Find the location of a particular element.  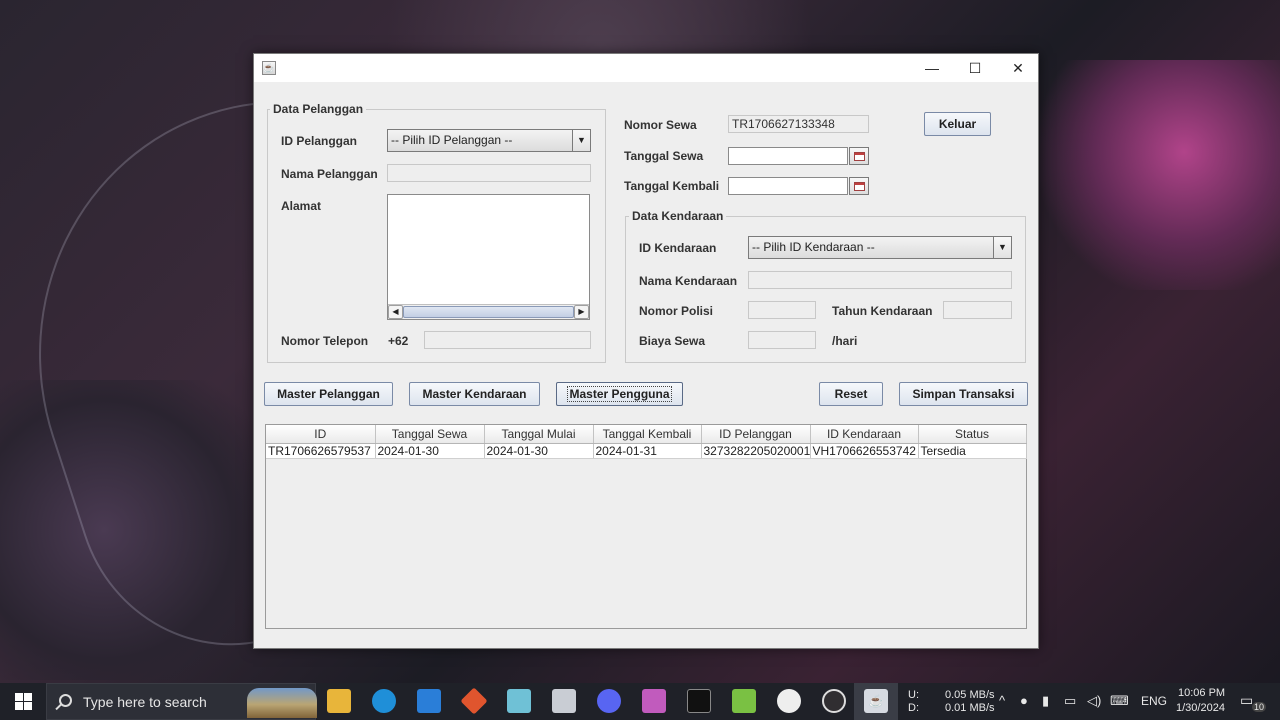

data-kendaraan-title: Data Kendaraan is located at coordinates (678, 216).